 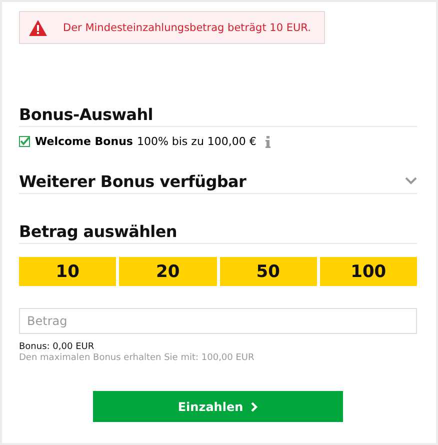 I want to click on chevron-down-icon, so click(x=411, y=181).